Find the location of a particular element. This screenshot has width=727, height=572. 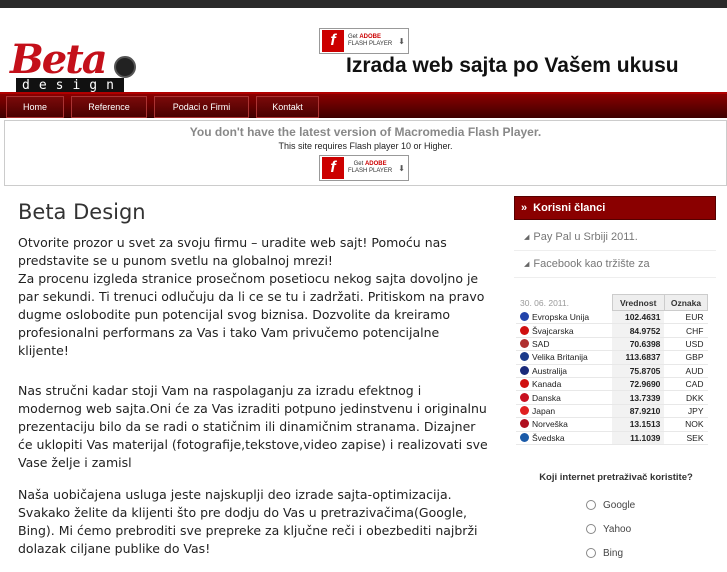

rate-row: Švedska 11.1039 SEK is located at coordinates (612, 438).